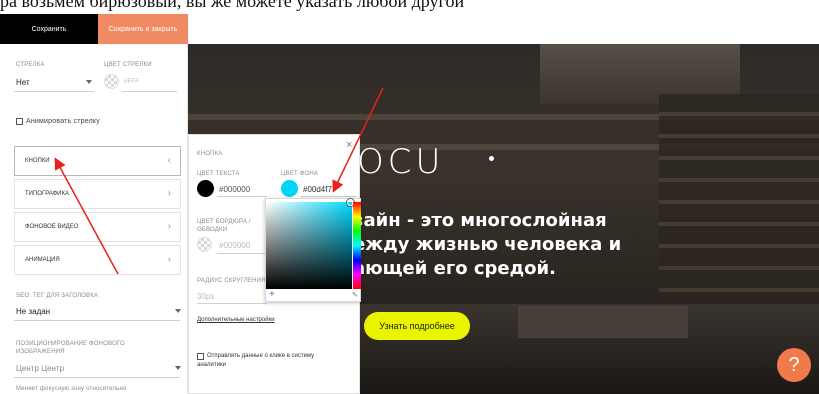 The image size is (819, 394). Describe the element at coordinates (86, 216) in the screenshot. I see `annotation-arrow-buttons` at that location.